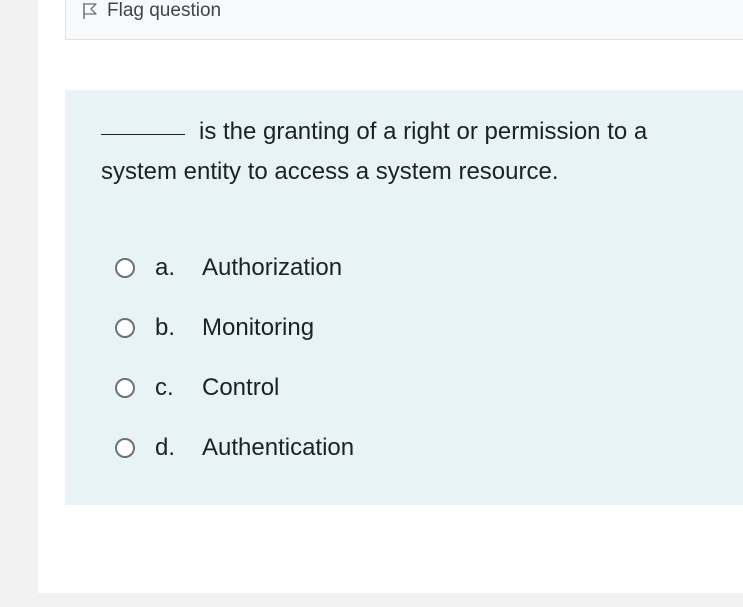 The width and height of the screenshot is (743, 607). I want to click on answer-text: Control, so click(241, 387).